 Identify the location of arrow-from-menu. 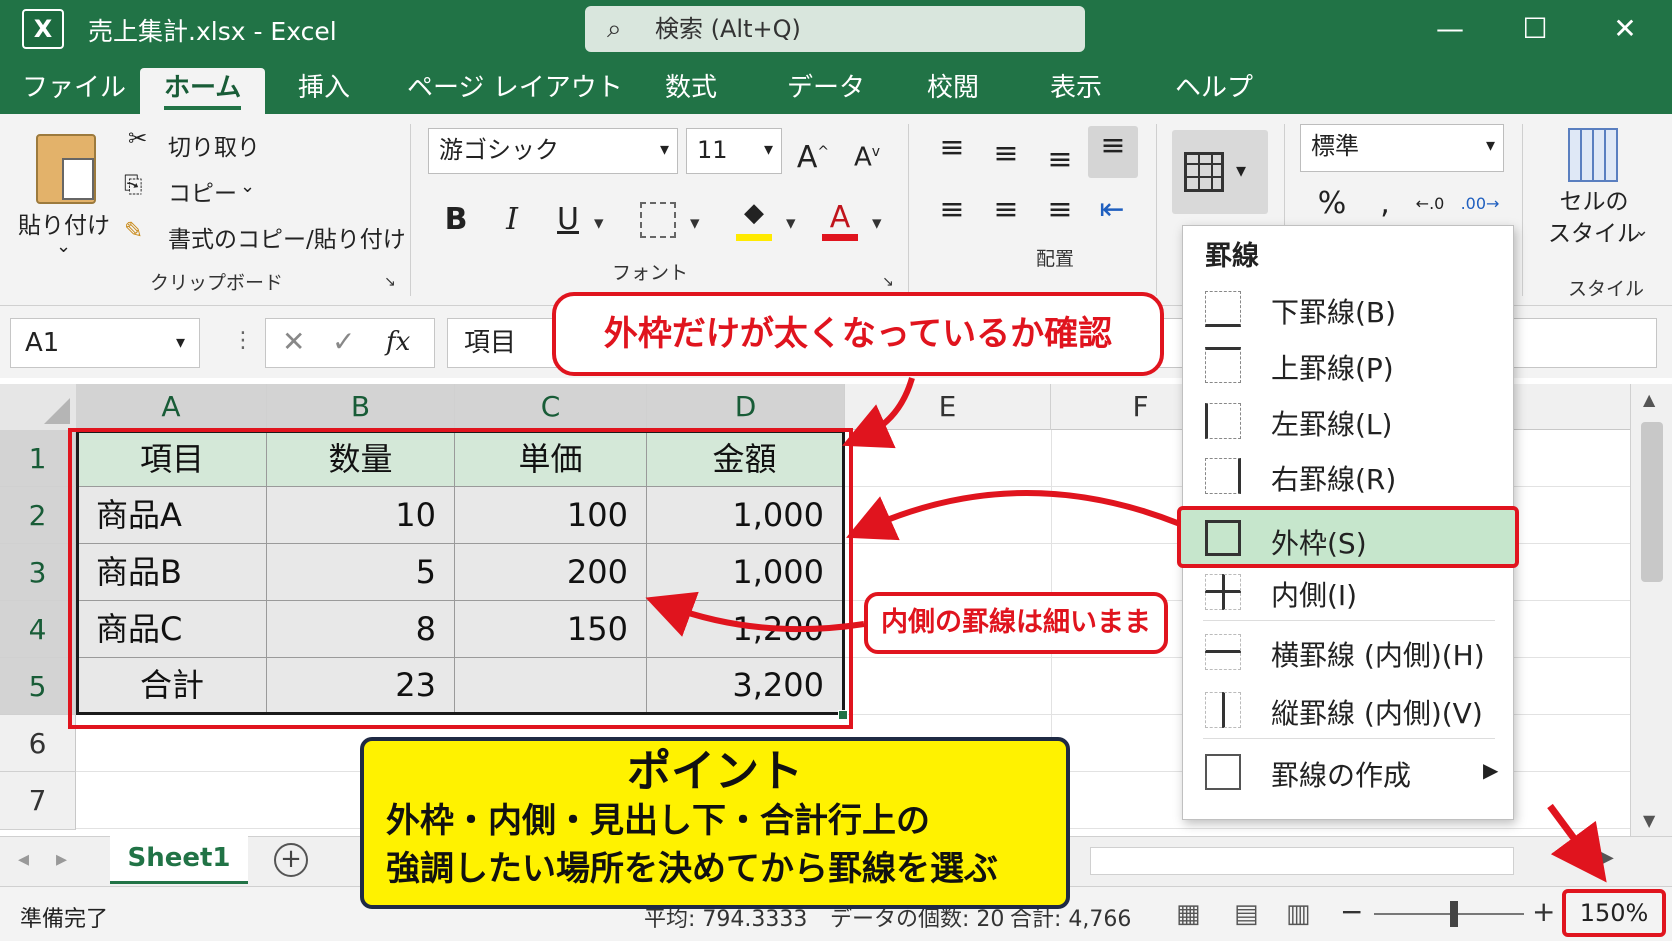
(1014, 515).